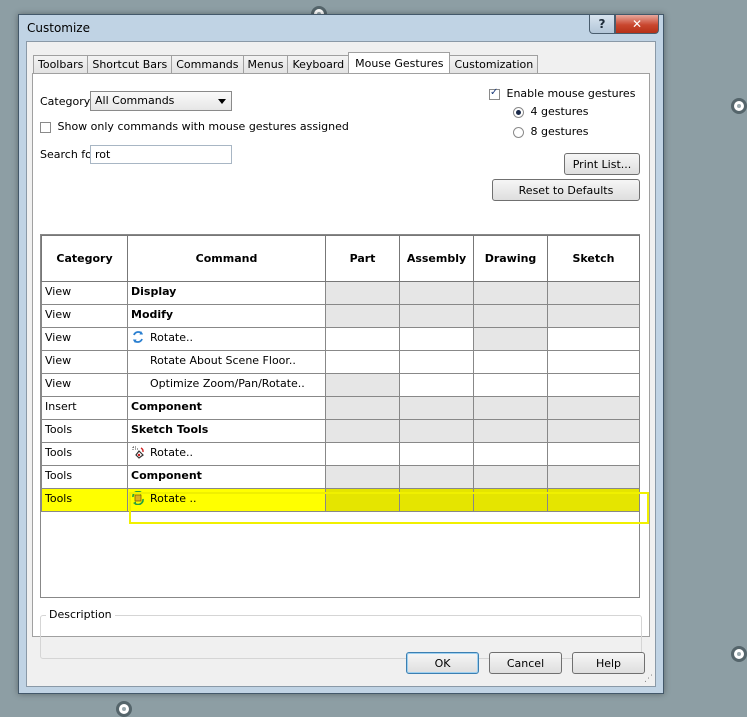  Describe the element at coordinates (399, 62) in the screenshot. I see `tab-mouse-gestures: Mouse Gestures` at that location.